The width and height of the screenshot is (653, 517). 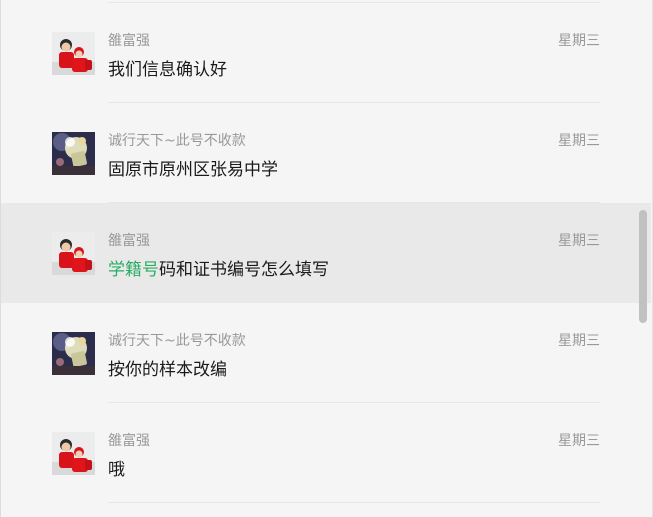 I want to click on row-divider, so click(x=354, y=502).